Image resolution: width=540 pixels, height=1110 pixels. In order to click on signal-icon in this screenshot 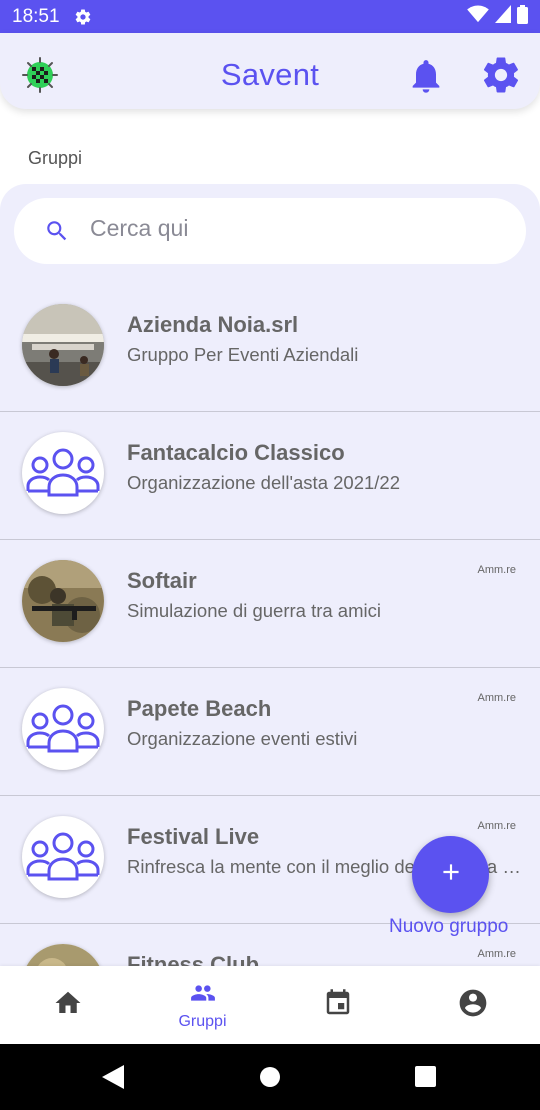, I will do `click(503, 16)`.